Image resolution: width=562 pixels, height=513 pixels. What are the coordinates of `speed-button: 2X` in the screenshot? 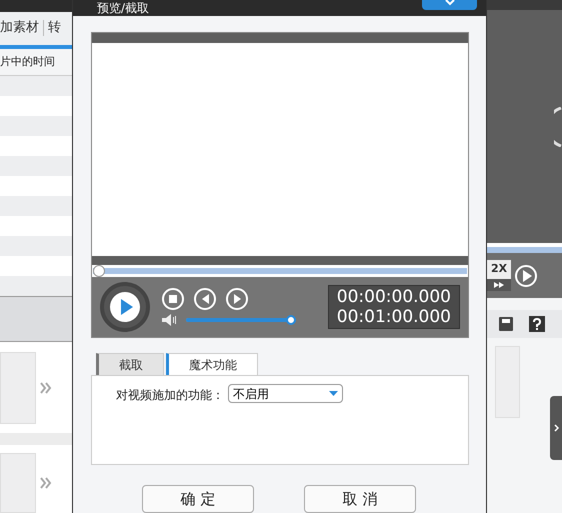 It's located at (499, 269).